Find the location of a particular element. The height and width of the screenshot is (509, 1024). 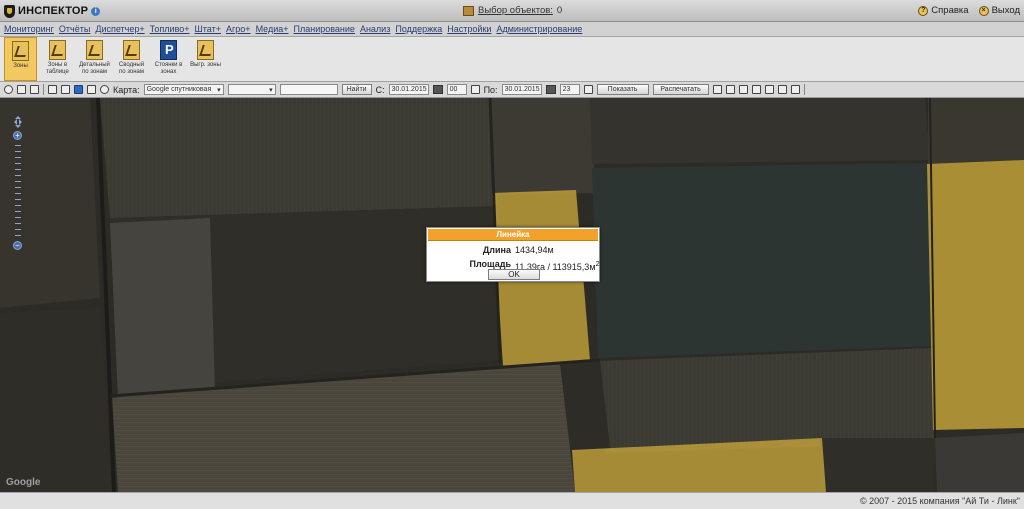

from-date-field: 30.01.2015 is located at coordinates (408, 89).